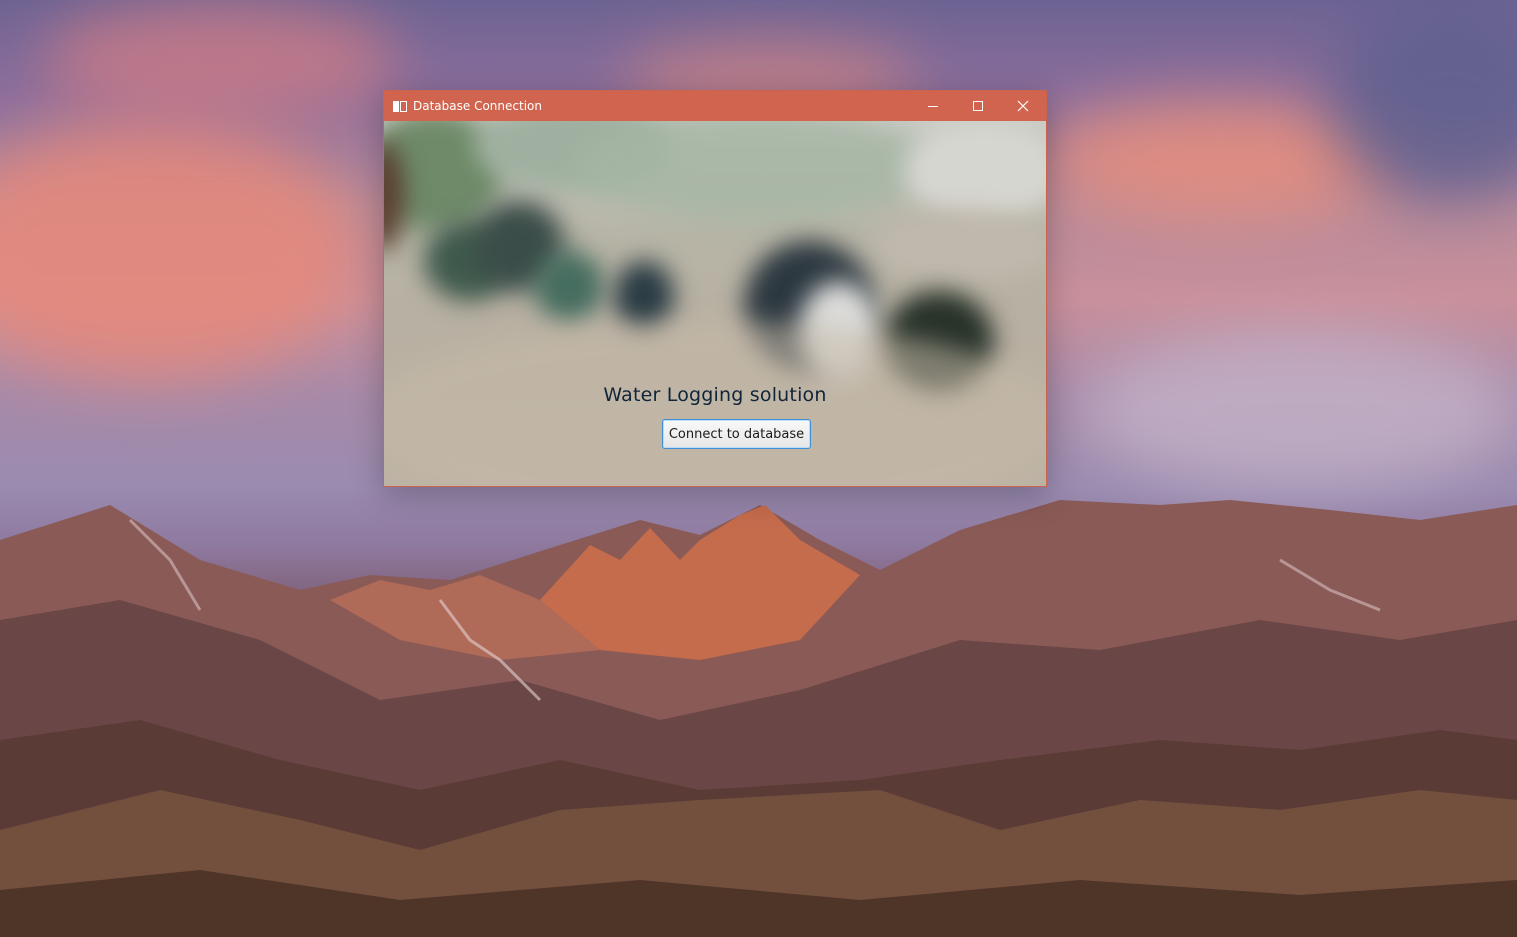  I want to click on minimize-icon, so click(933, 106).